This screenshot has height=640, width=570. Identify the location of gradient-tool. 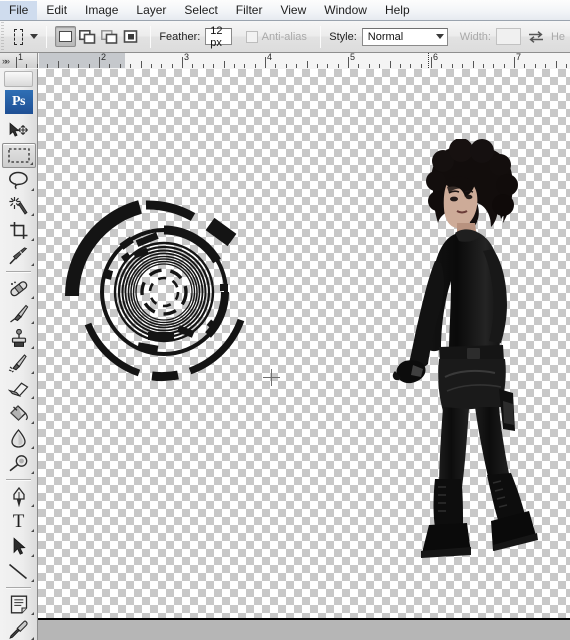
(19, 413).